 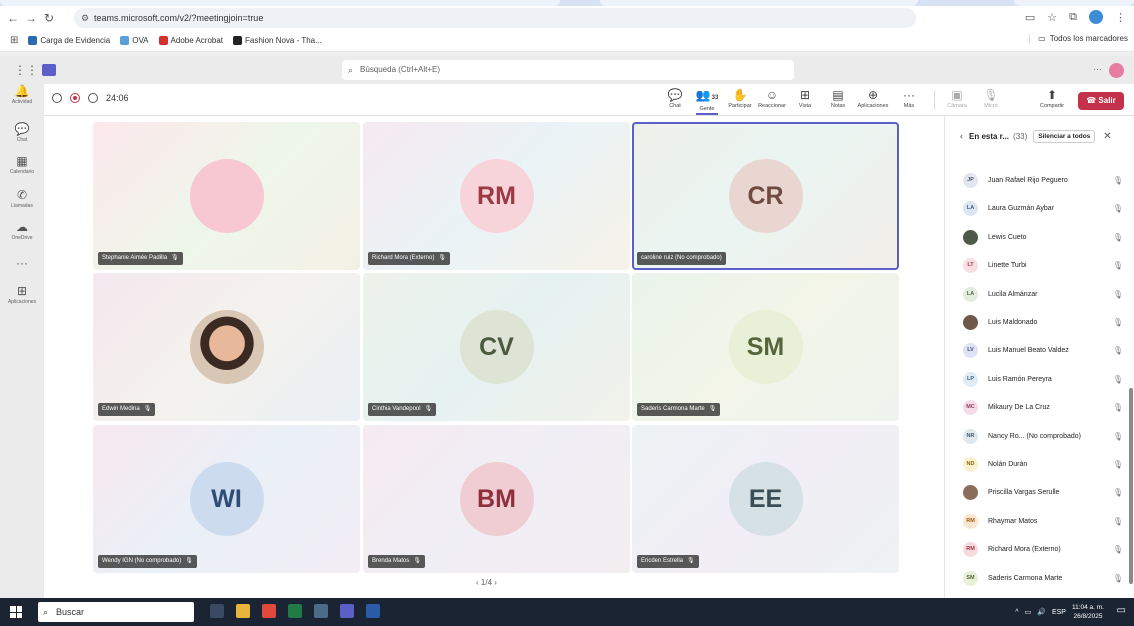 I want to click on rail-chat: 💬 Chat, so click(x=22, y=132).